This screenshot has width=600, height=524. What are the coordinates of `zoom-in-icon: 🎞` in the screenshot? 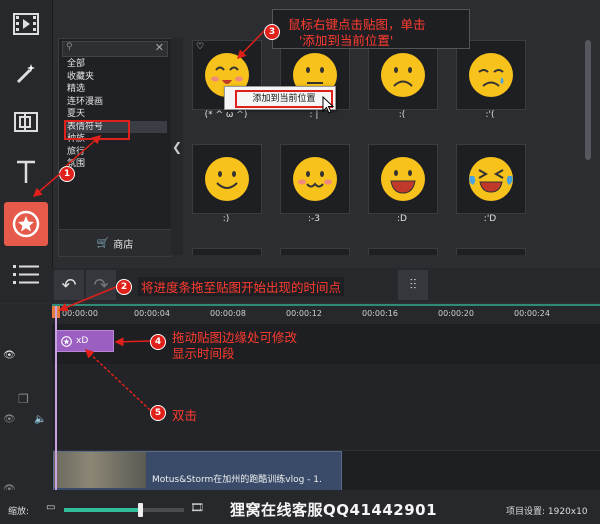 It's located at (197, 507).